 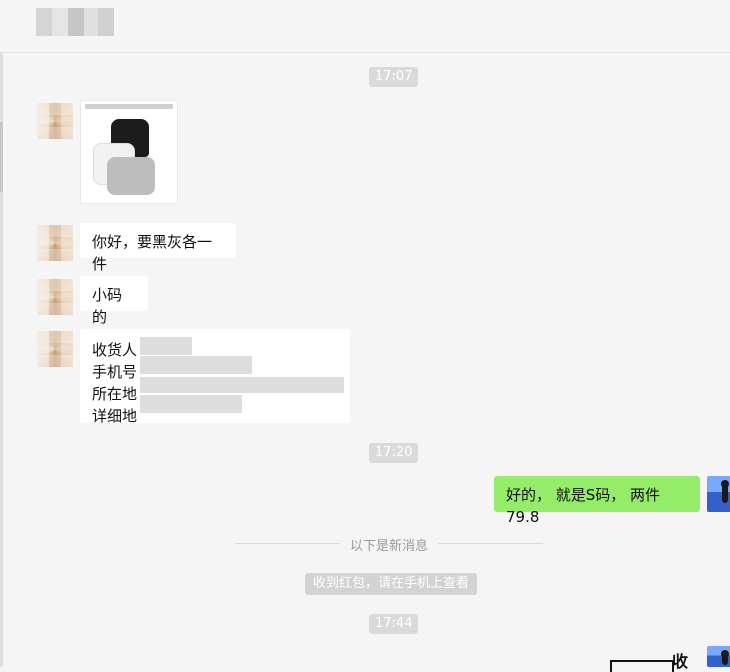 What do you see at coordinates (287, 543) in the screenshot?
I see `new-messages-line-left` at bounding box center [287, 543].